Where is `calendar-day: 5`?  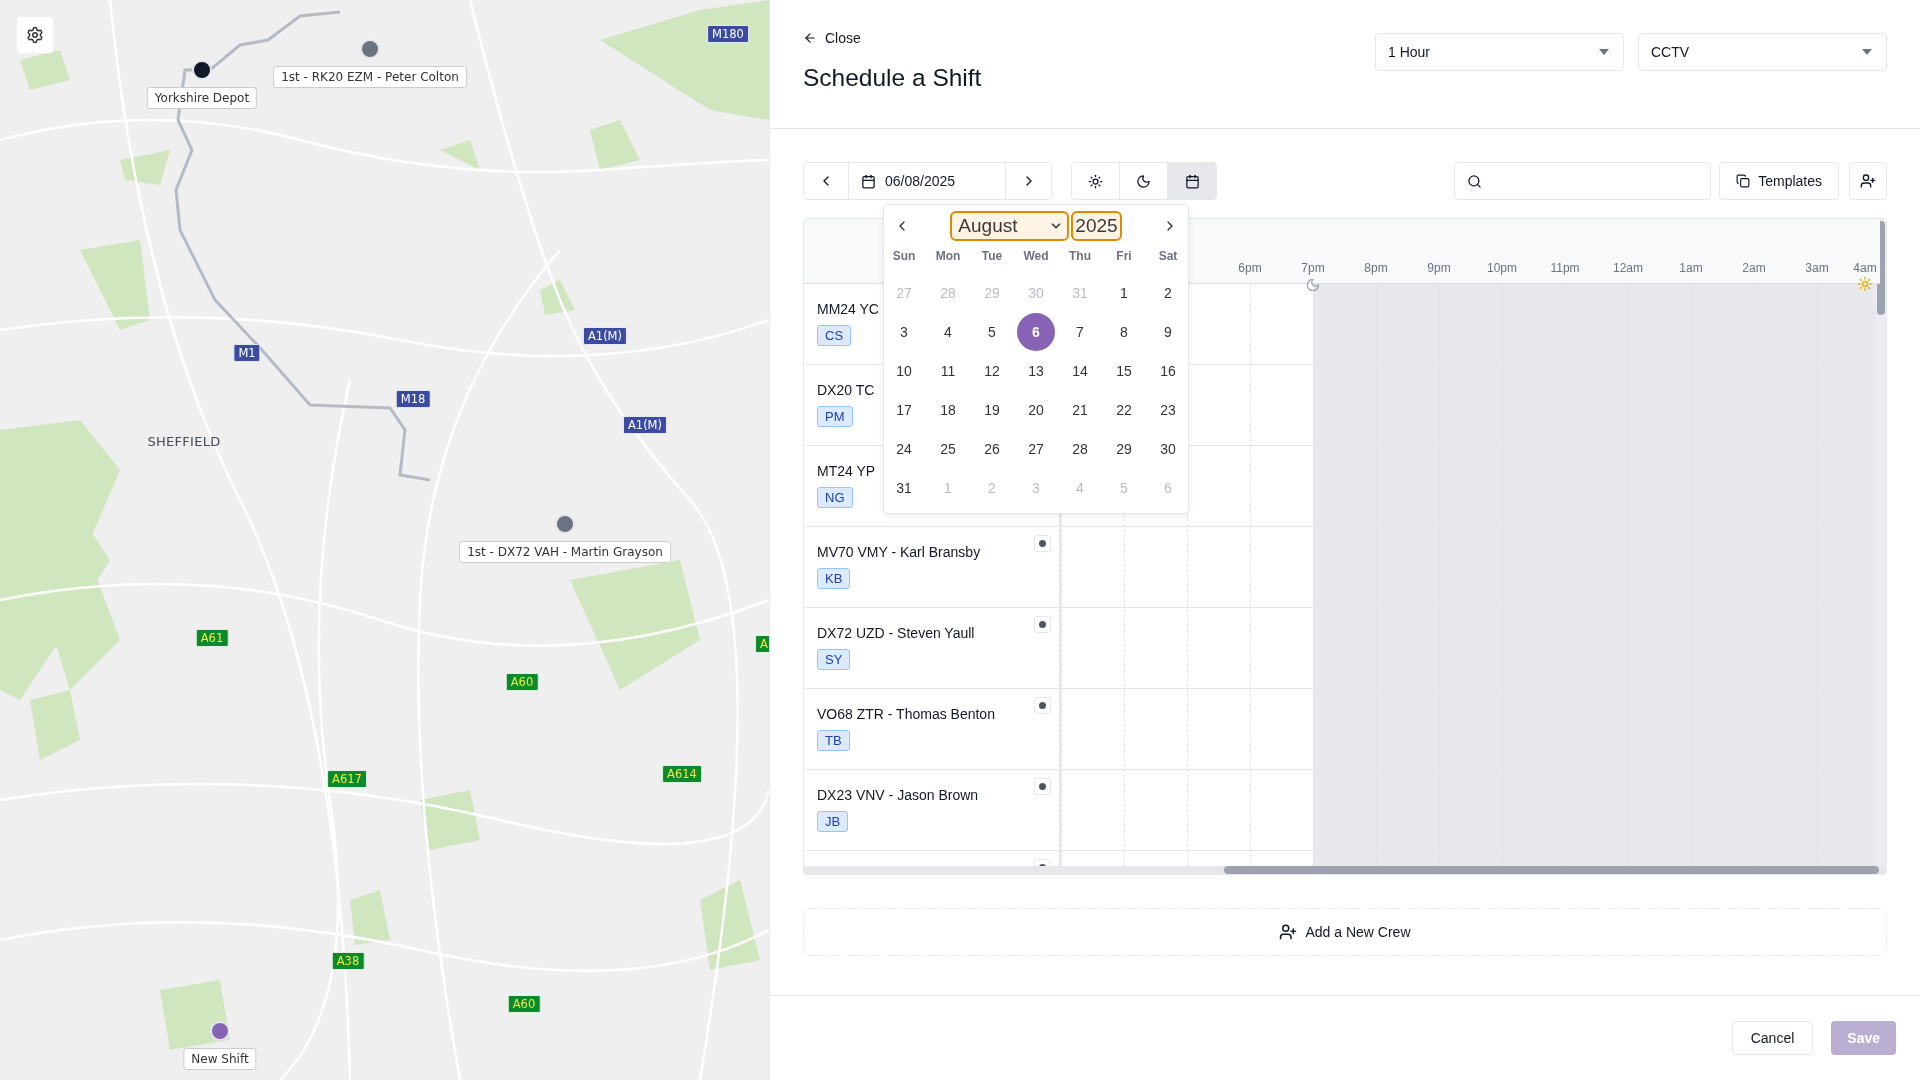
calendar-day: 5 is located at coordinates (992, 331).